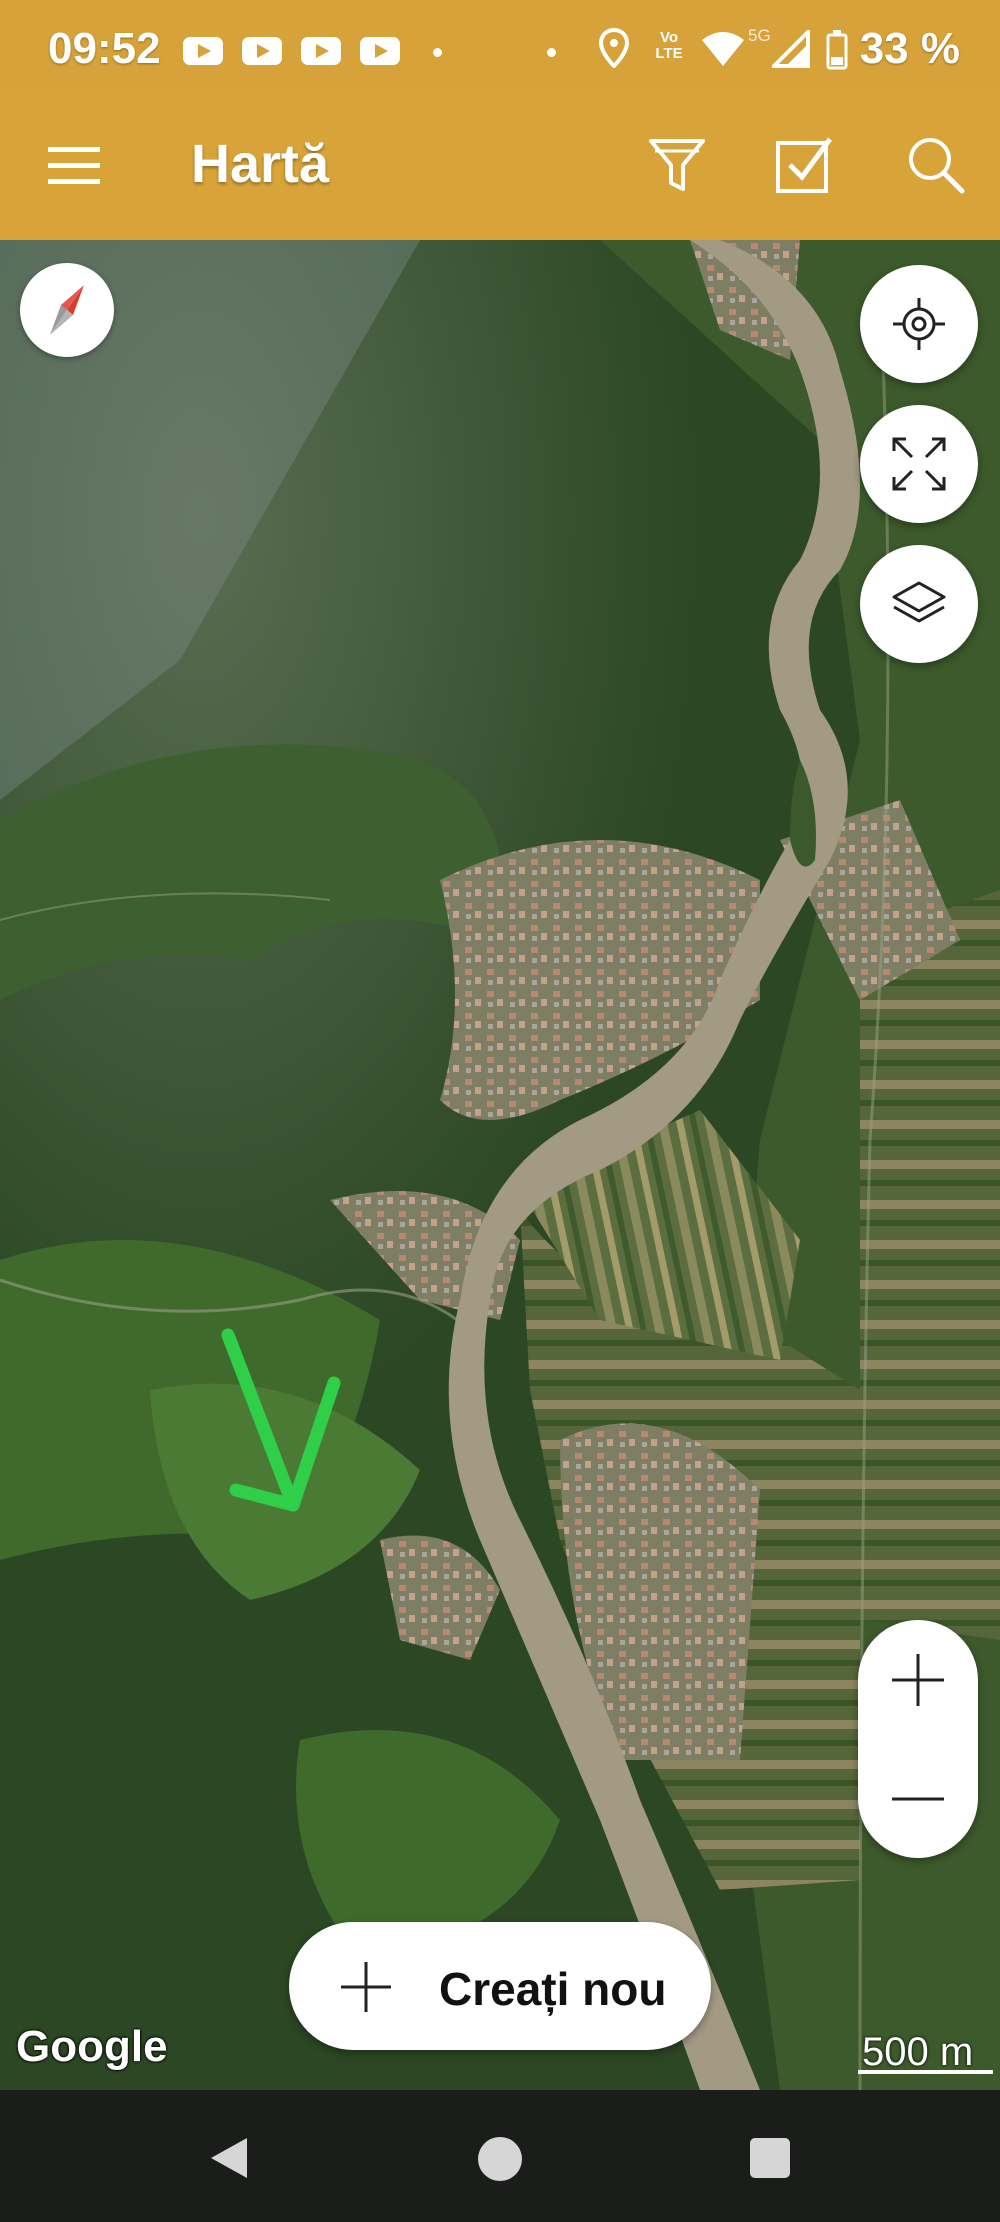 The height and width of the screenshot is (2222, 1000). What do you see at coordinates (791, 49) in the screenshot?
I see `signal-icon` at bounding box center [791, 49].